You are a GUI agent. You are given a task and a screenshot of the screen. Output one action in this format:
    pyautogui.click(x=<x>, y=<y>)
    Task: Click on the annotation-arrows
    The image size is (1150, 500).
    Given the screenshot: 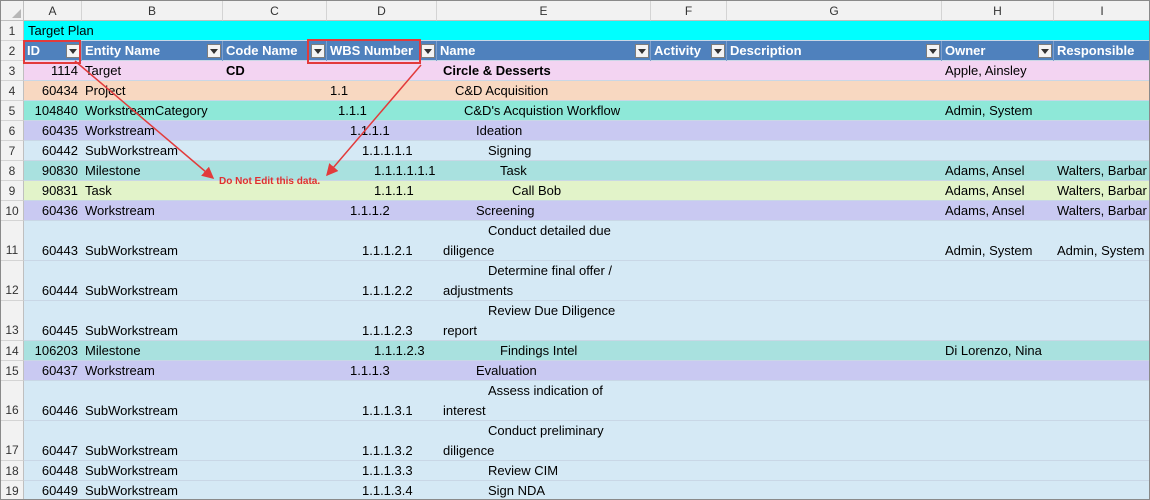 What is the action you would take?
    pyautogui.click(x=248, y=119)
    